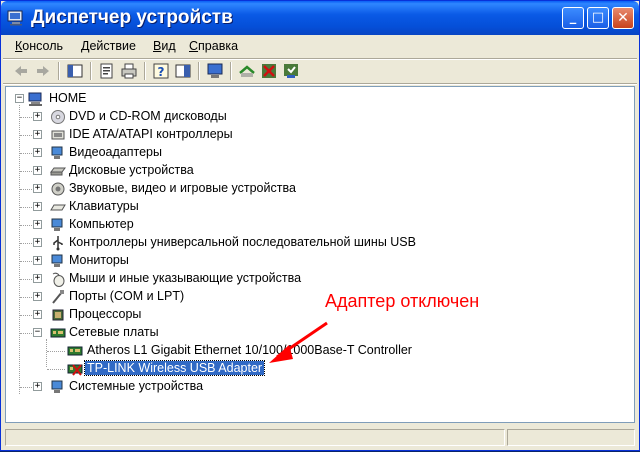  I want to click on toolbar-separator-line, so click(320, 84).